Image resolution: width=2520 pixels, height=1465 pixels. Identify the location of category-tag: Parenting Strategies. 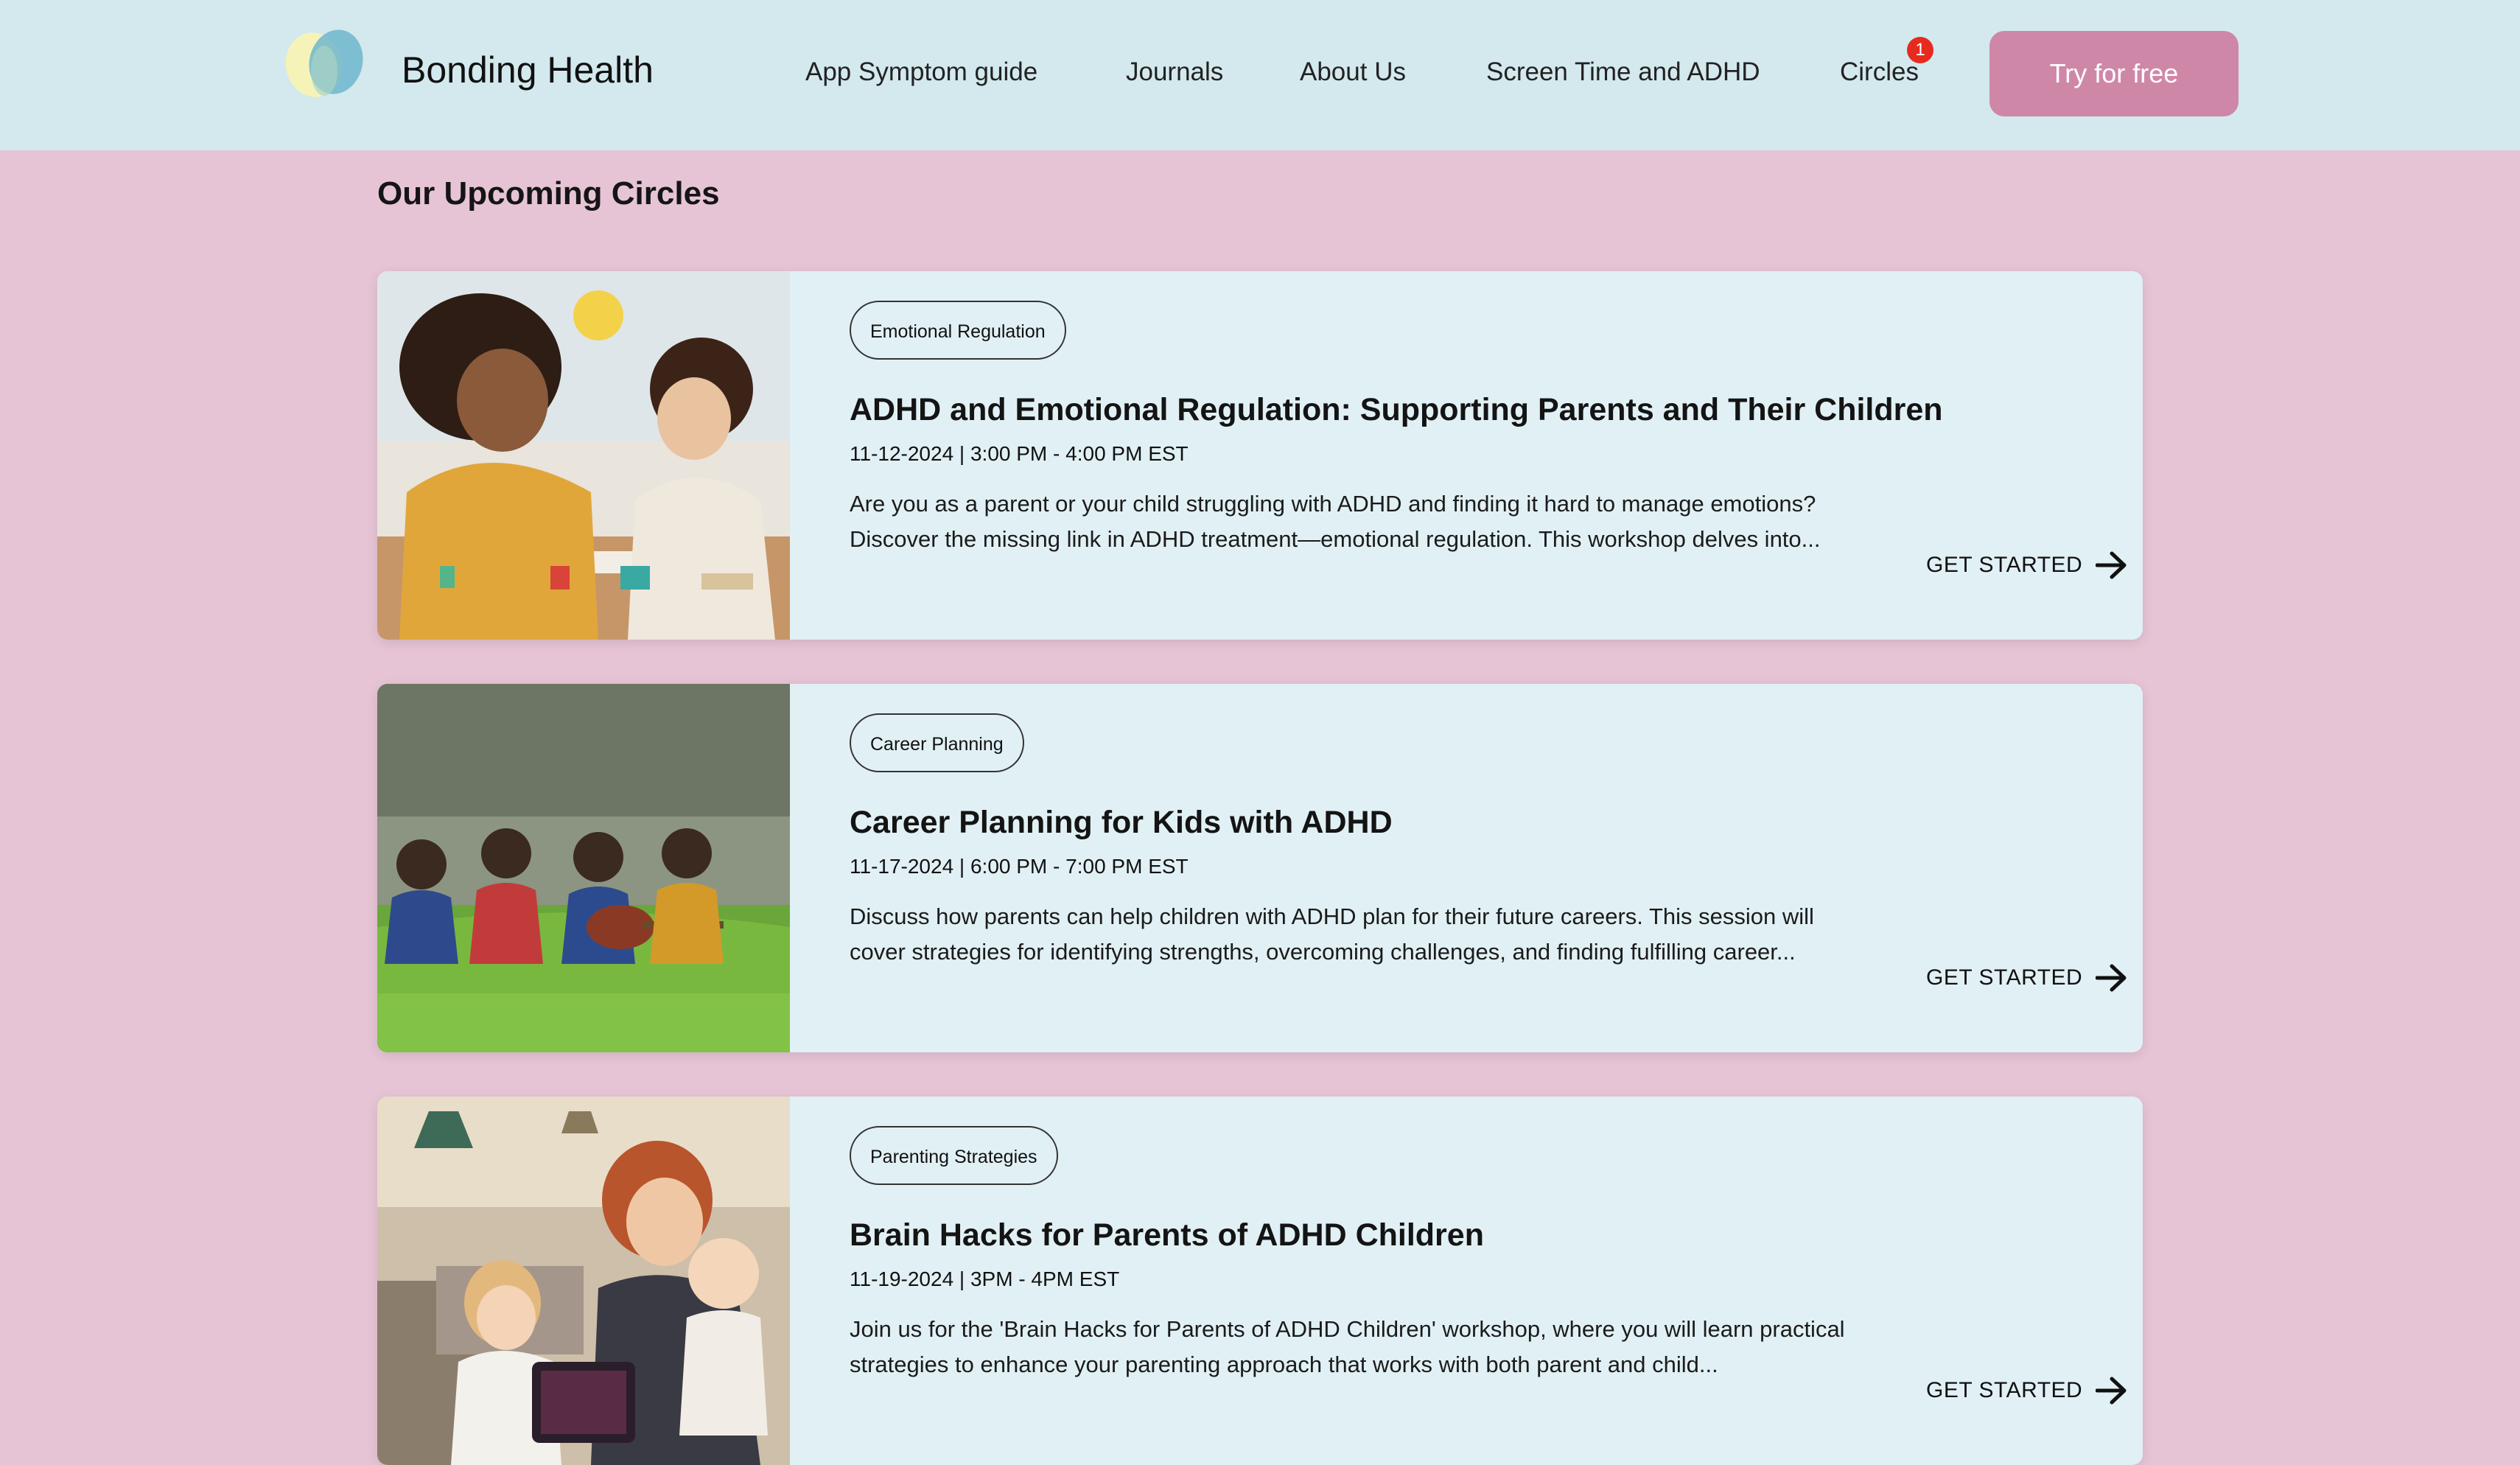
(954, 1155).